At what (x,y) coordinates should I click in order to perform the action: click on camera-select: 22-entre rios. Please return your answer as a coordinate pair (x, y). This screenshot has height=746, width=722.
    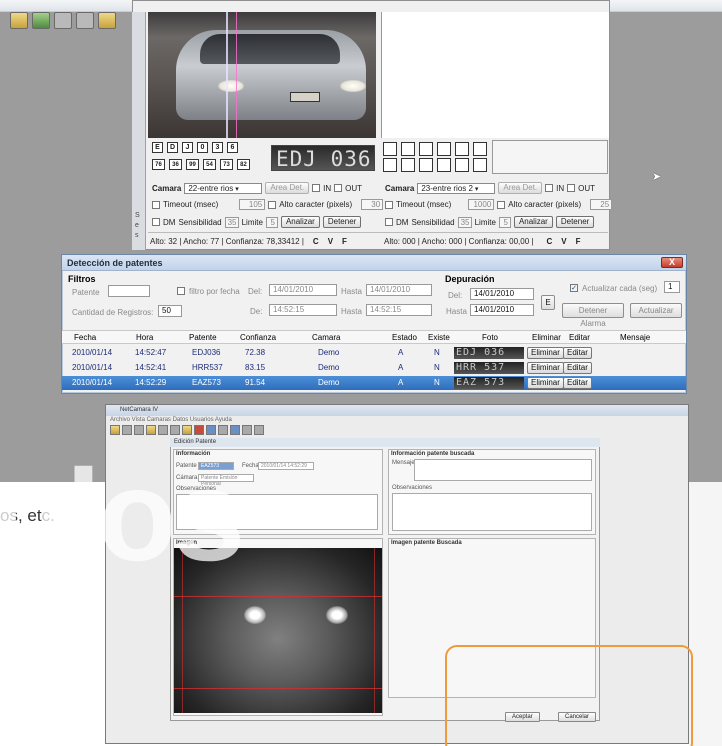
    Looking at the image, I should click on (223, 188).